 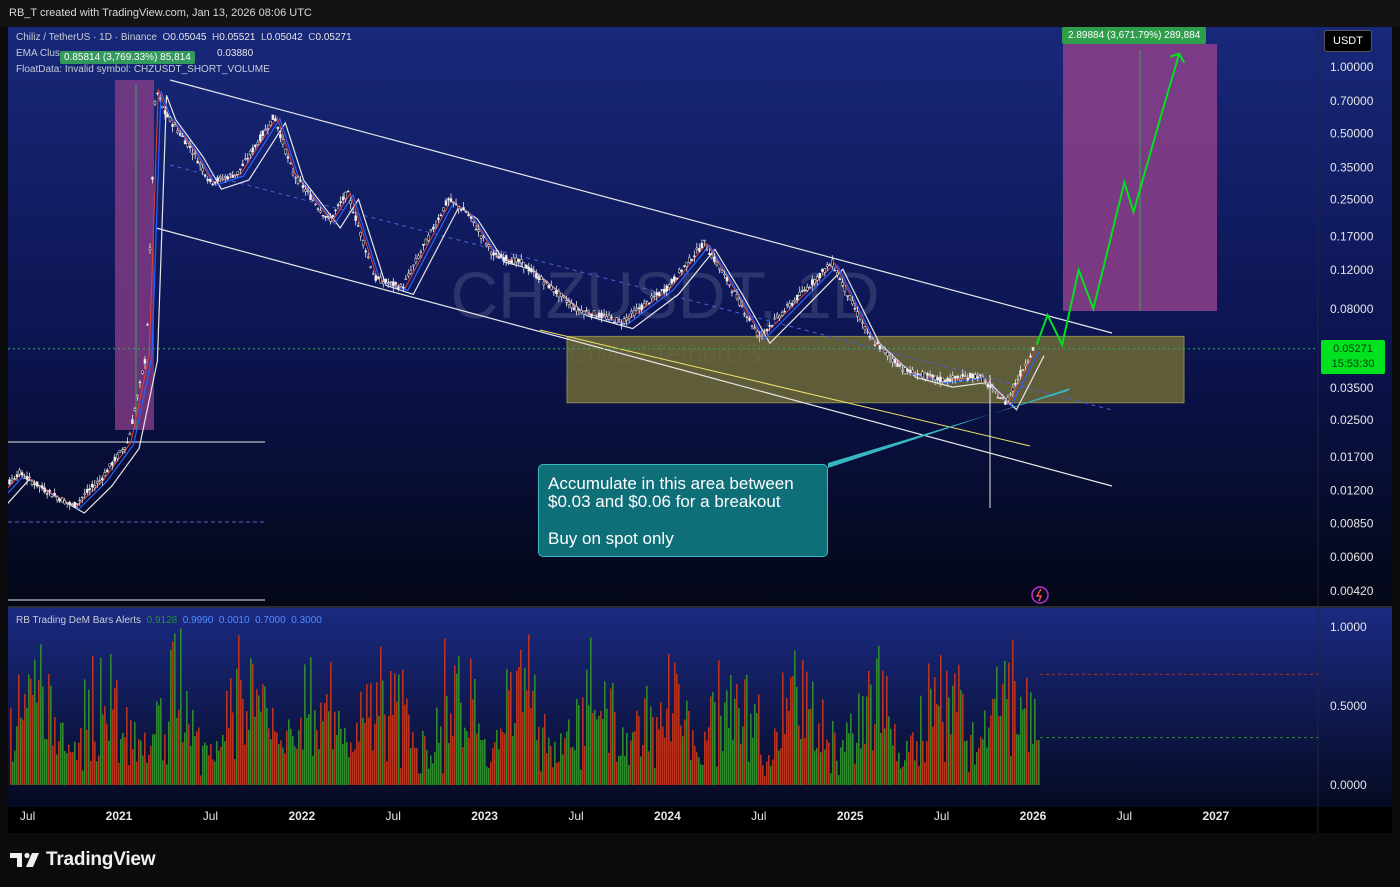 I want to click on price-tick-label: 0.01200, so click(x=1352, y=490).